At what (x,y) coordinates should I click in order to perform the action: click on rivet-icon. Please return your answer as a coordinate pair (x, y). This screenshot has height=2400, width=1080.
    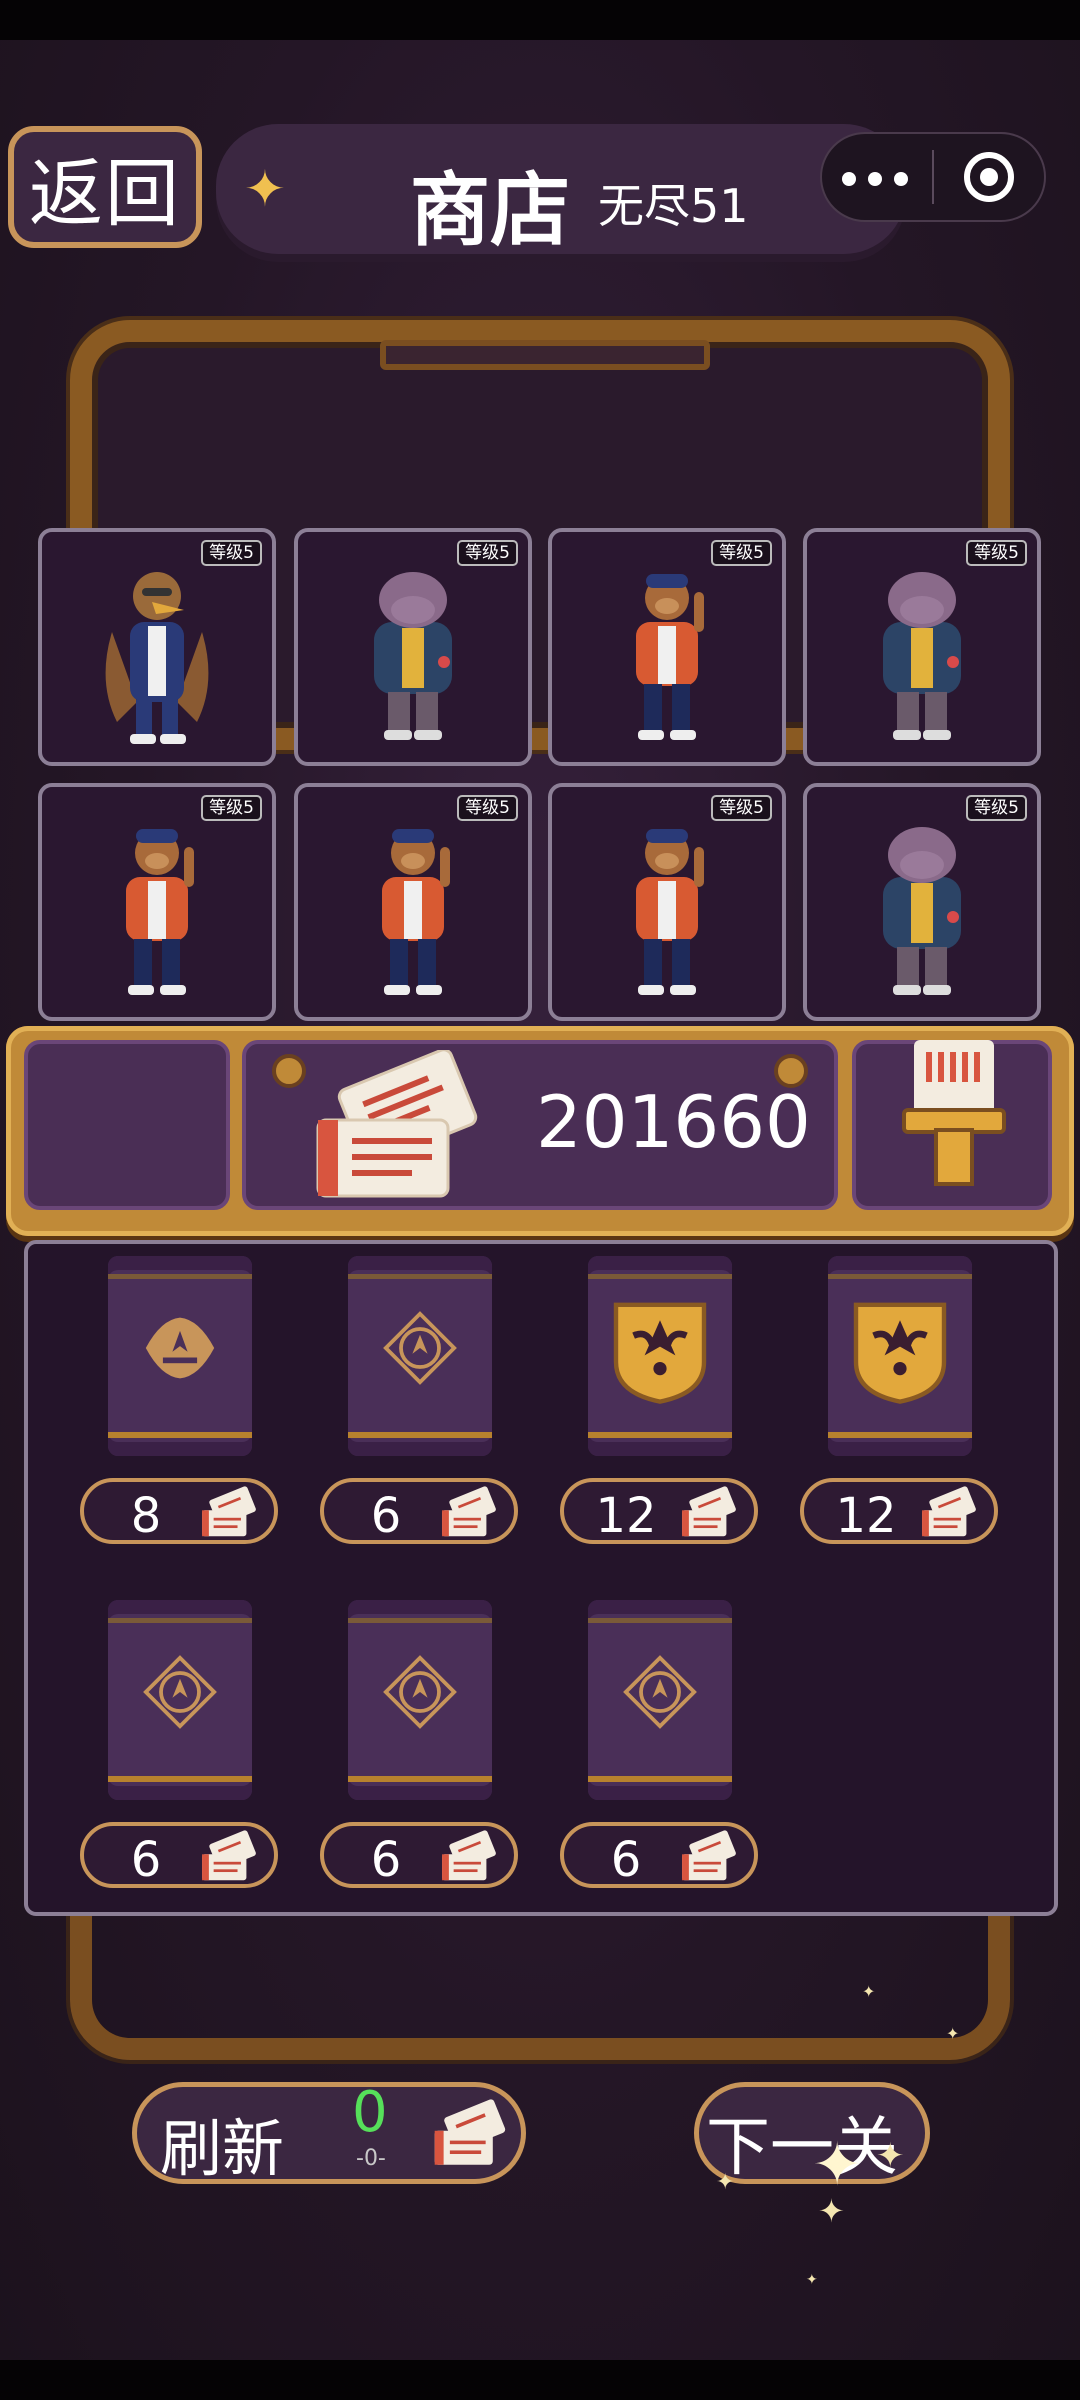
    Looking at the image, I should click on (289, 1071).